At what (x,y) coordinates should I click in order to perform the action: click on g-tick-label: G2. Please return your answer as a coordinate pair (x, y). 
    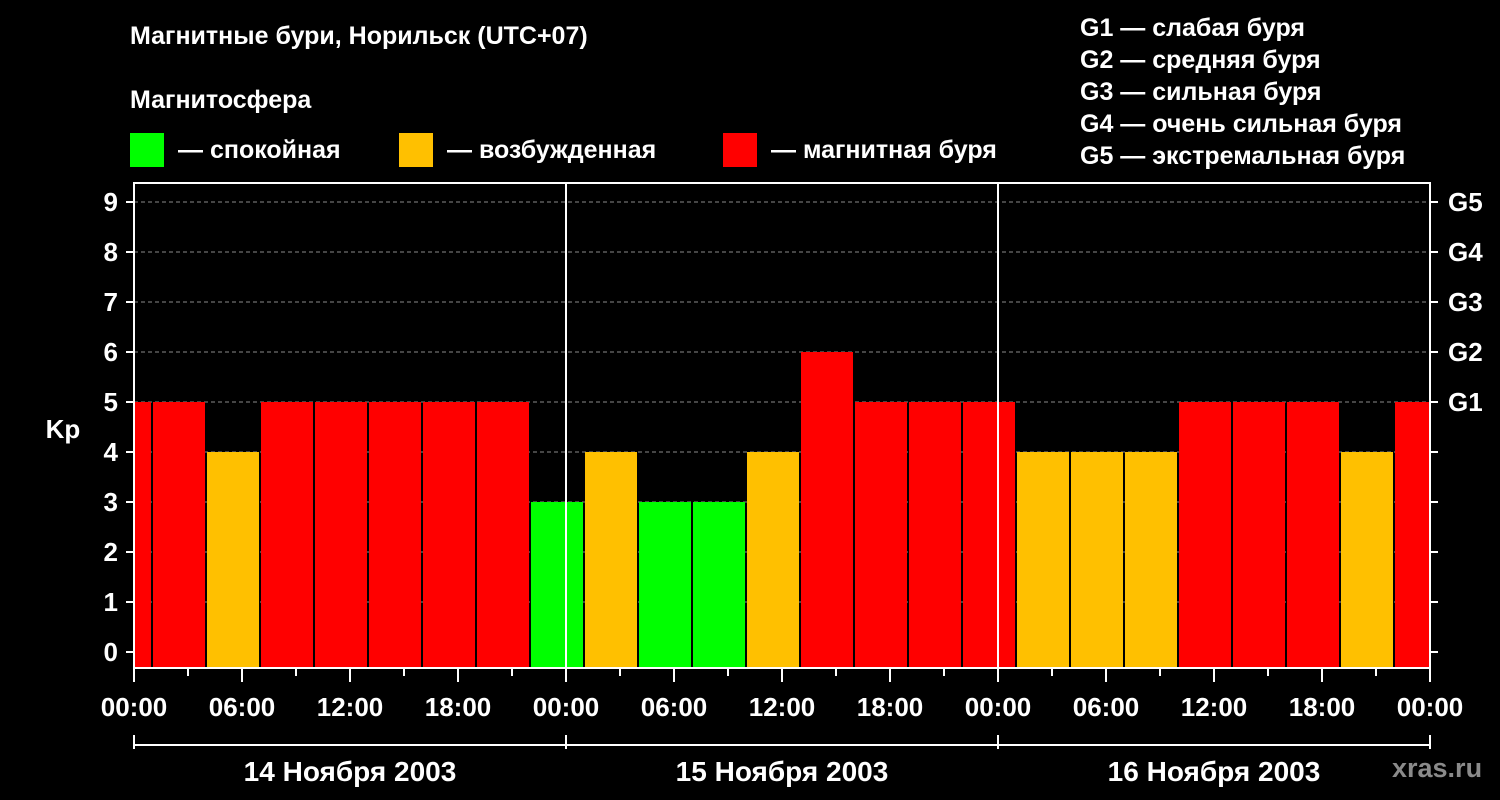
    Looking at the image, I should click on (1465, 352).